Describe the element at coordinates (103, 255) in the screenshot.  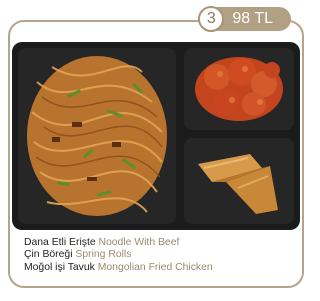
I see `dish-name-en: Spring Rolls` at that location.